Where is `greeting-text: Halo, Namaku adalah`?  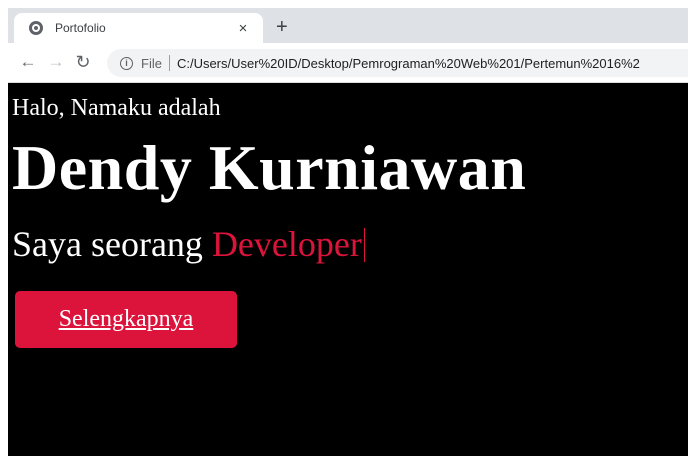
greeting-text: Halo, Namaku adalah is located at coordinates (116, 108).